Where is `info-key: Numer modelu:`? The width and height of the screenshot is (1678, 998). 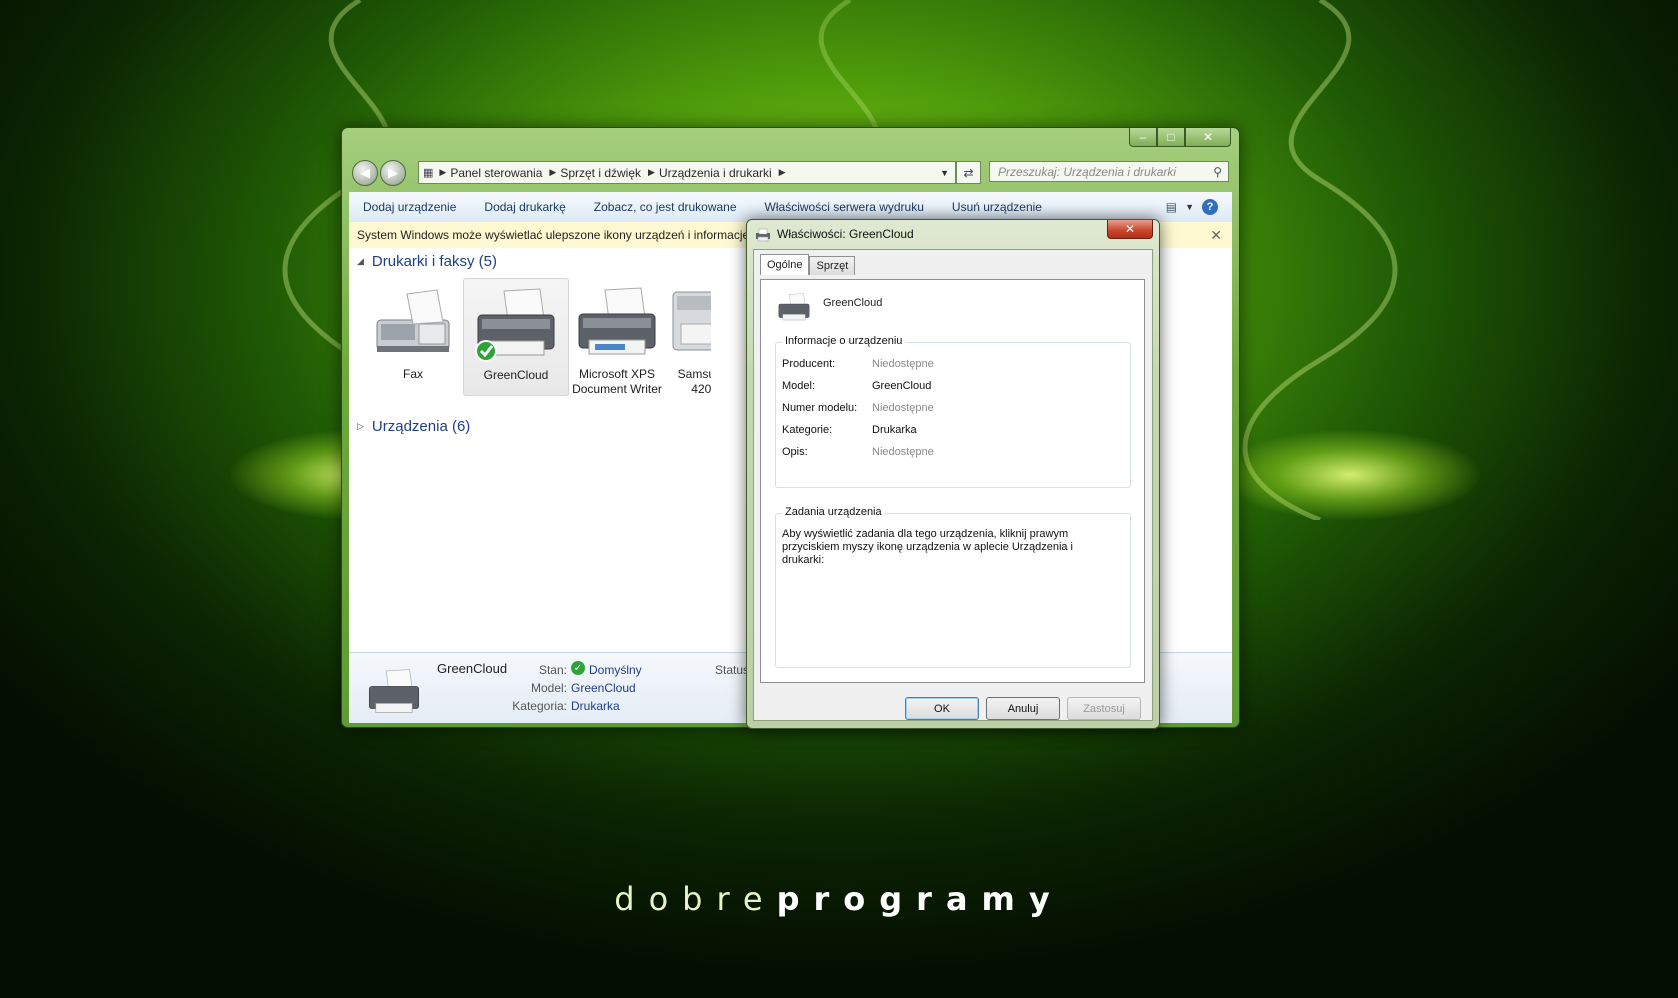
info-key: Numer modelu: is located at coordinates (820, 408).